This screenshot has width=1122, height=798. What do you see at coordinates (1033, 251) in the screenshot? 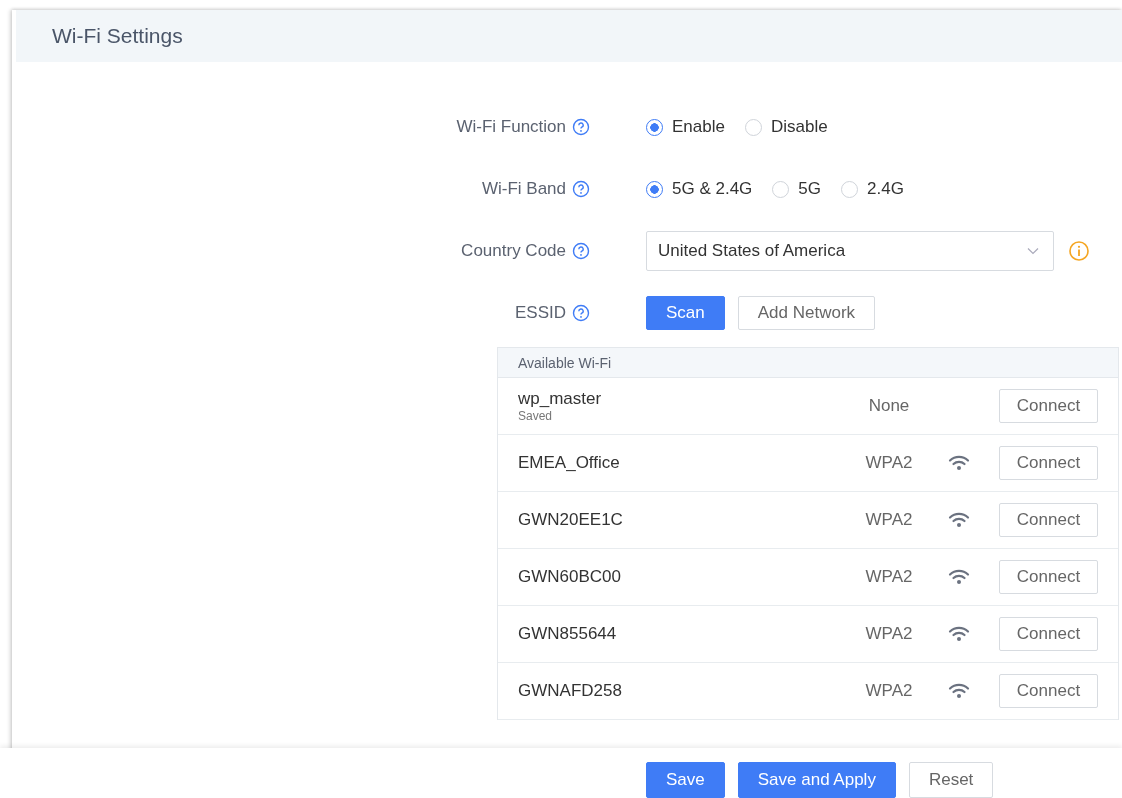
I see `chevron-down-icon` at bounding box center [1033, 251].